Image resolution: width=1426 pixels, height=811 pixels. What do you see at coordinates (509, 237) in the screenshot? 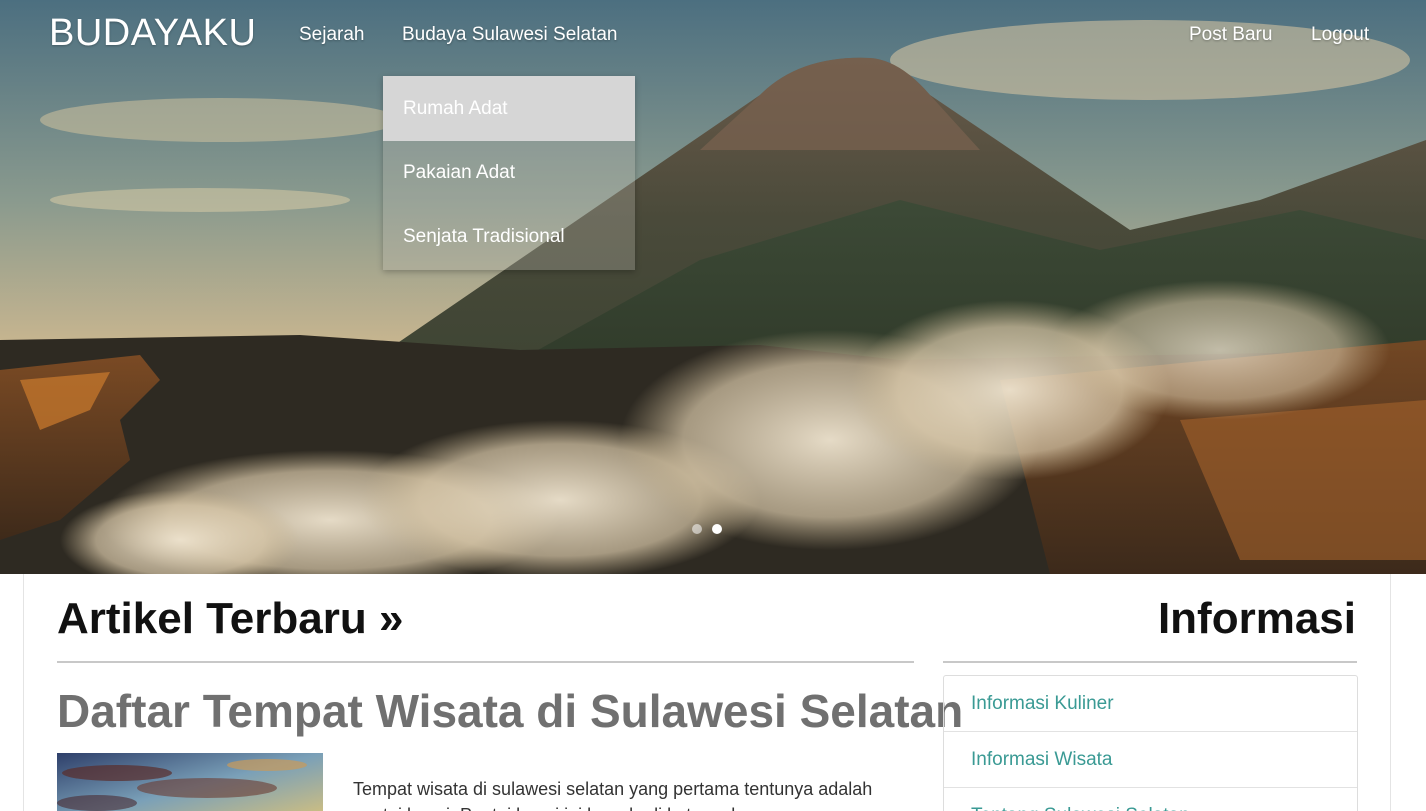
I see `dropdown-item-senjata-tradisional: Senjata Tradisional` at bounding box center [509, 237].